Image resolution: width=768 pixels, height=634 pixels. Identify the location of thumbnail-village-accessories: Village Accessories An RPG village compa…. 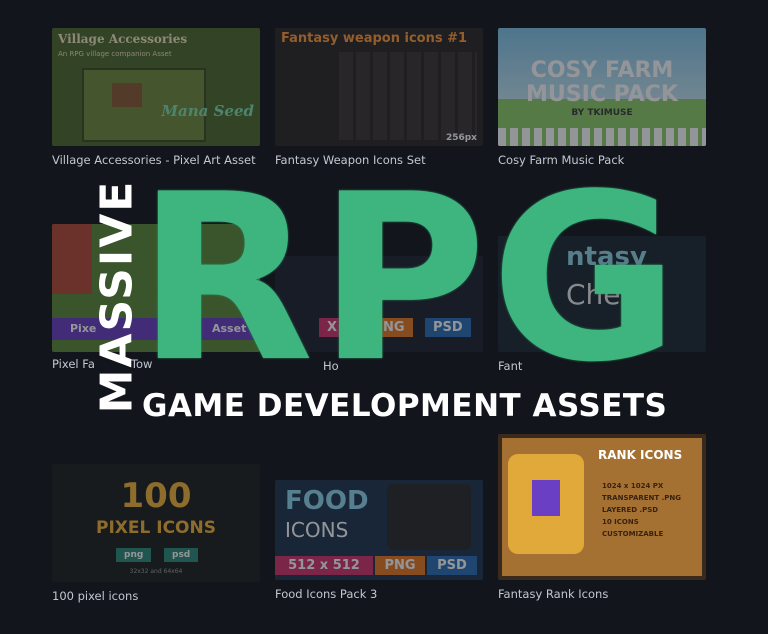
(156, 87).